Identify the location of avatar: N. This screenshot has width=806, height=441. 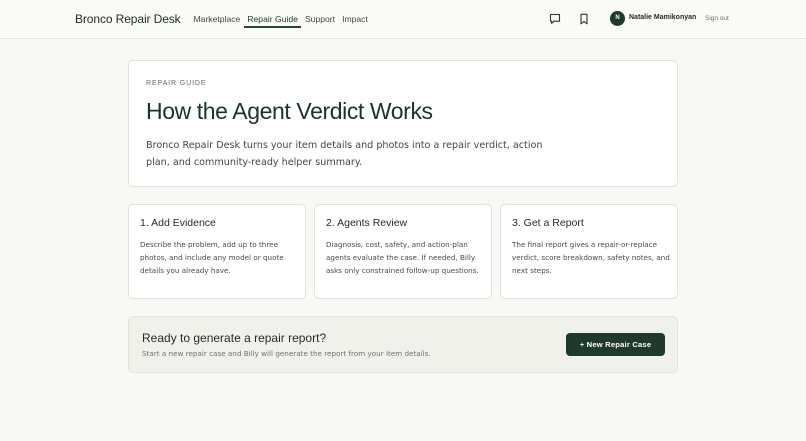
(617, 18).